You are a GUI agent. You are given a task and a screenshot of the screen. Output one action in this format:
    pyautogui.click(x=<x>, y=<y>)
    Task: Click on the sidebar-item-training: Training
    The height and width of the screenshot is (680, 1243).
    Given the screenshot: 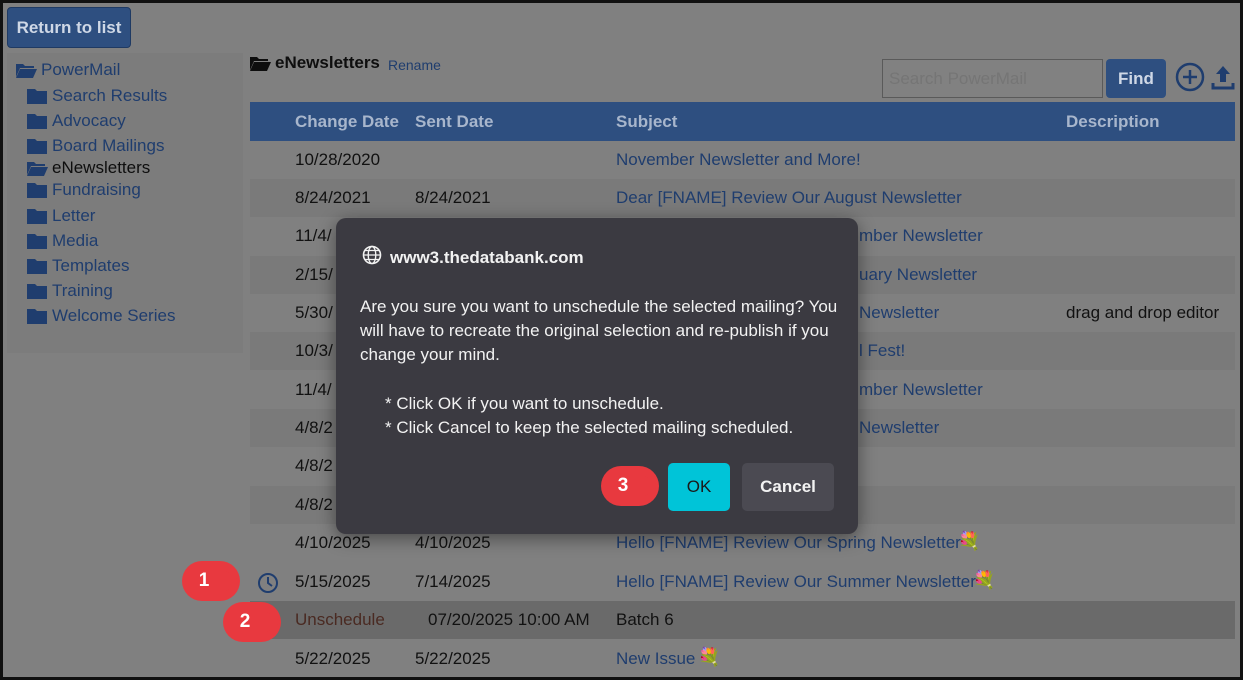 What is the action you would take?
    pyautogui.click(x=69, y=291)
    